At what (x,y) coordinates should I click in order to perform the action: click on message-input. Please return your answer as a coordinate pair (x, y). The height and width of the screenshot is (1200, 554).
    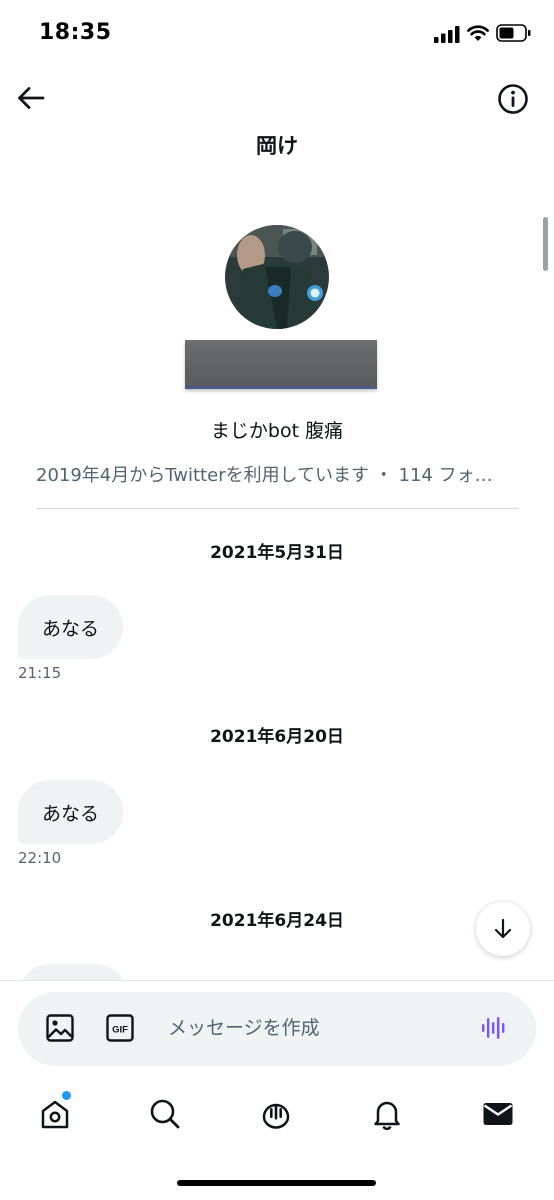
    Looking at the image, I should click on (313, 1028).